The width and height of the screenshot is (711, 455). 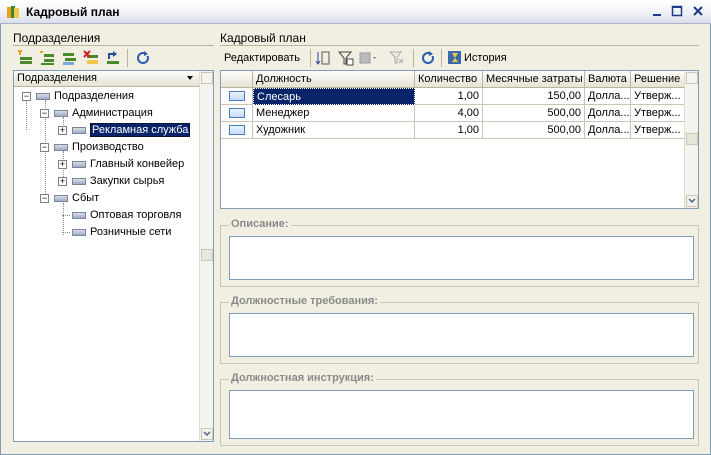 What do you see at coordinates (334, 130) in the screenshot?
I see `cell-position: Художник` at bounding box center [334, 130].